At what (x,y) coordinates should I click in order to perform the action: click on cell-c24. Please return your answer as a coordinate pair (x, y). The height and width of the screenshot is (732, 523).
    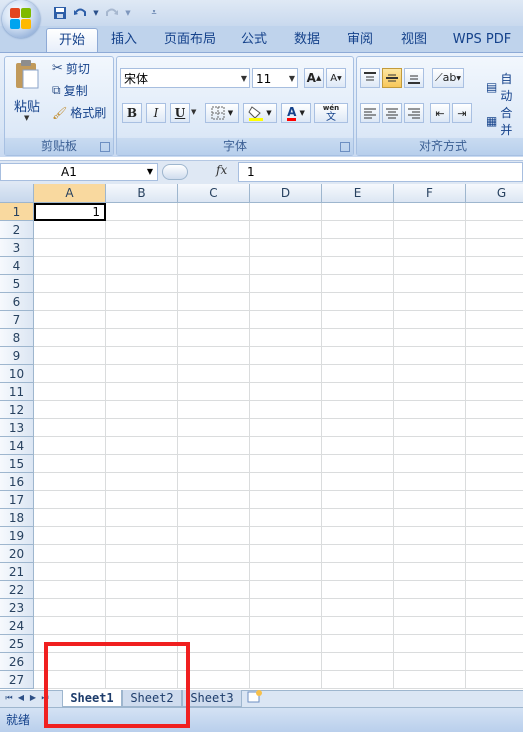
    Looking at the image, I should click on (214, 626).